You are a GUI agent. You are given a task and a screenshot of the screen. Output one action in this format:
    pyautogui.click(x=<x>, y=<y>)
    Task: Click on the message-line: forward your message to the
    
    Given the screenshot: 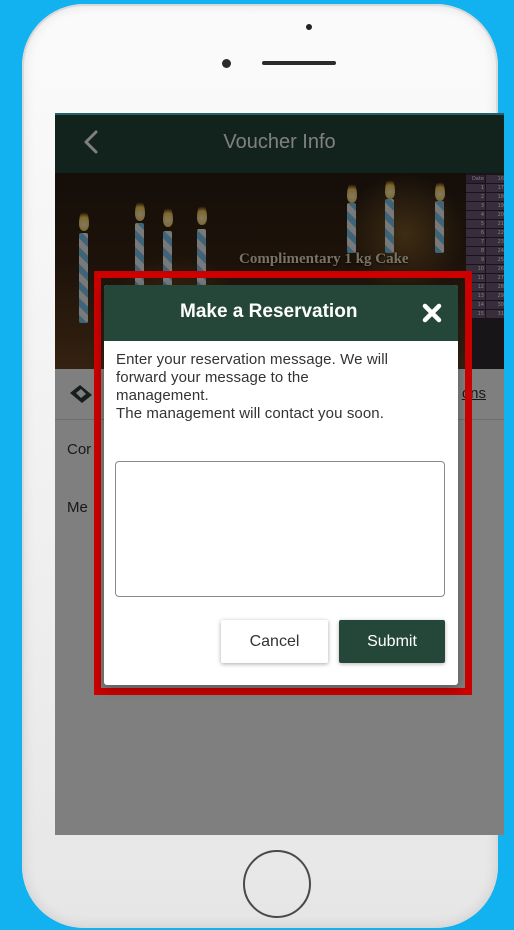 What is the action you would take?
    pyautogui.click(x=212, y=377)
    